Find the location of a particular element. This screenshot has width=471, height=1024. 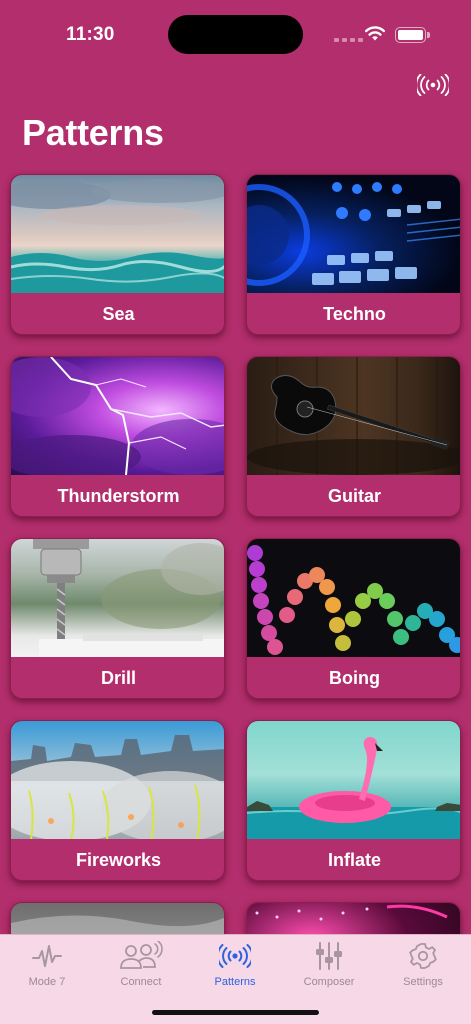

tab-mode-7: Mode 7 is located at coordinates (47, 967).